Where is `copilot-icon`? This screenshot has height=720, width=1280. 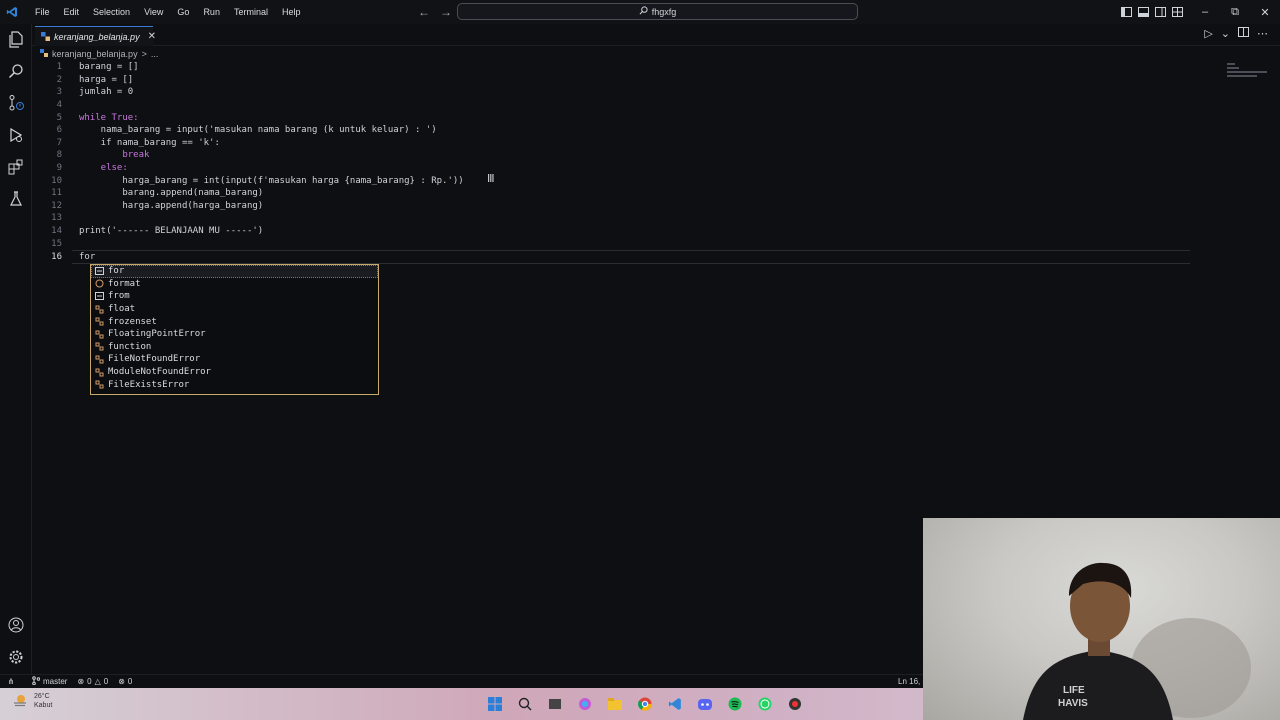
copilot-icon is located at coordinates (585, 704).